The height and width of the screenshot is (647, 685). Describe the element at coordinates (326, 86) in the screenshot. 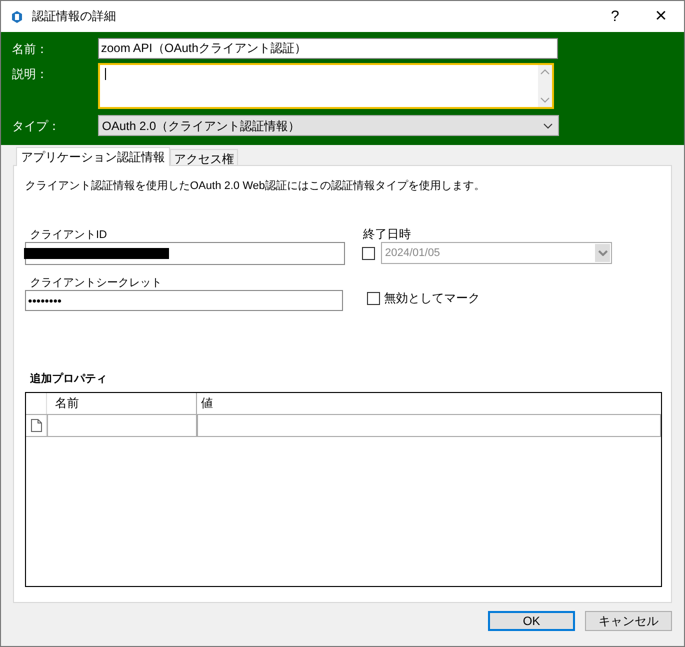

I see `description-field` at that location.